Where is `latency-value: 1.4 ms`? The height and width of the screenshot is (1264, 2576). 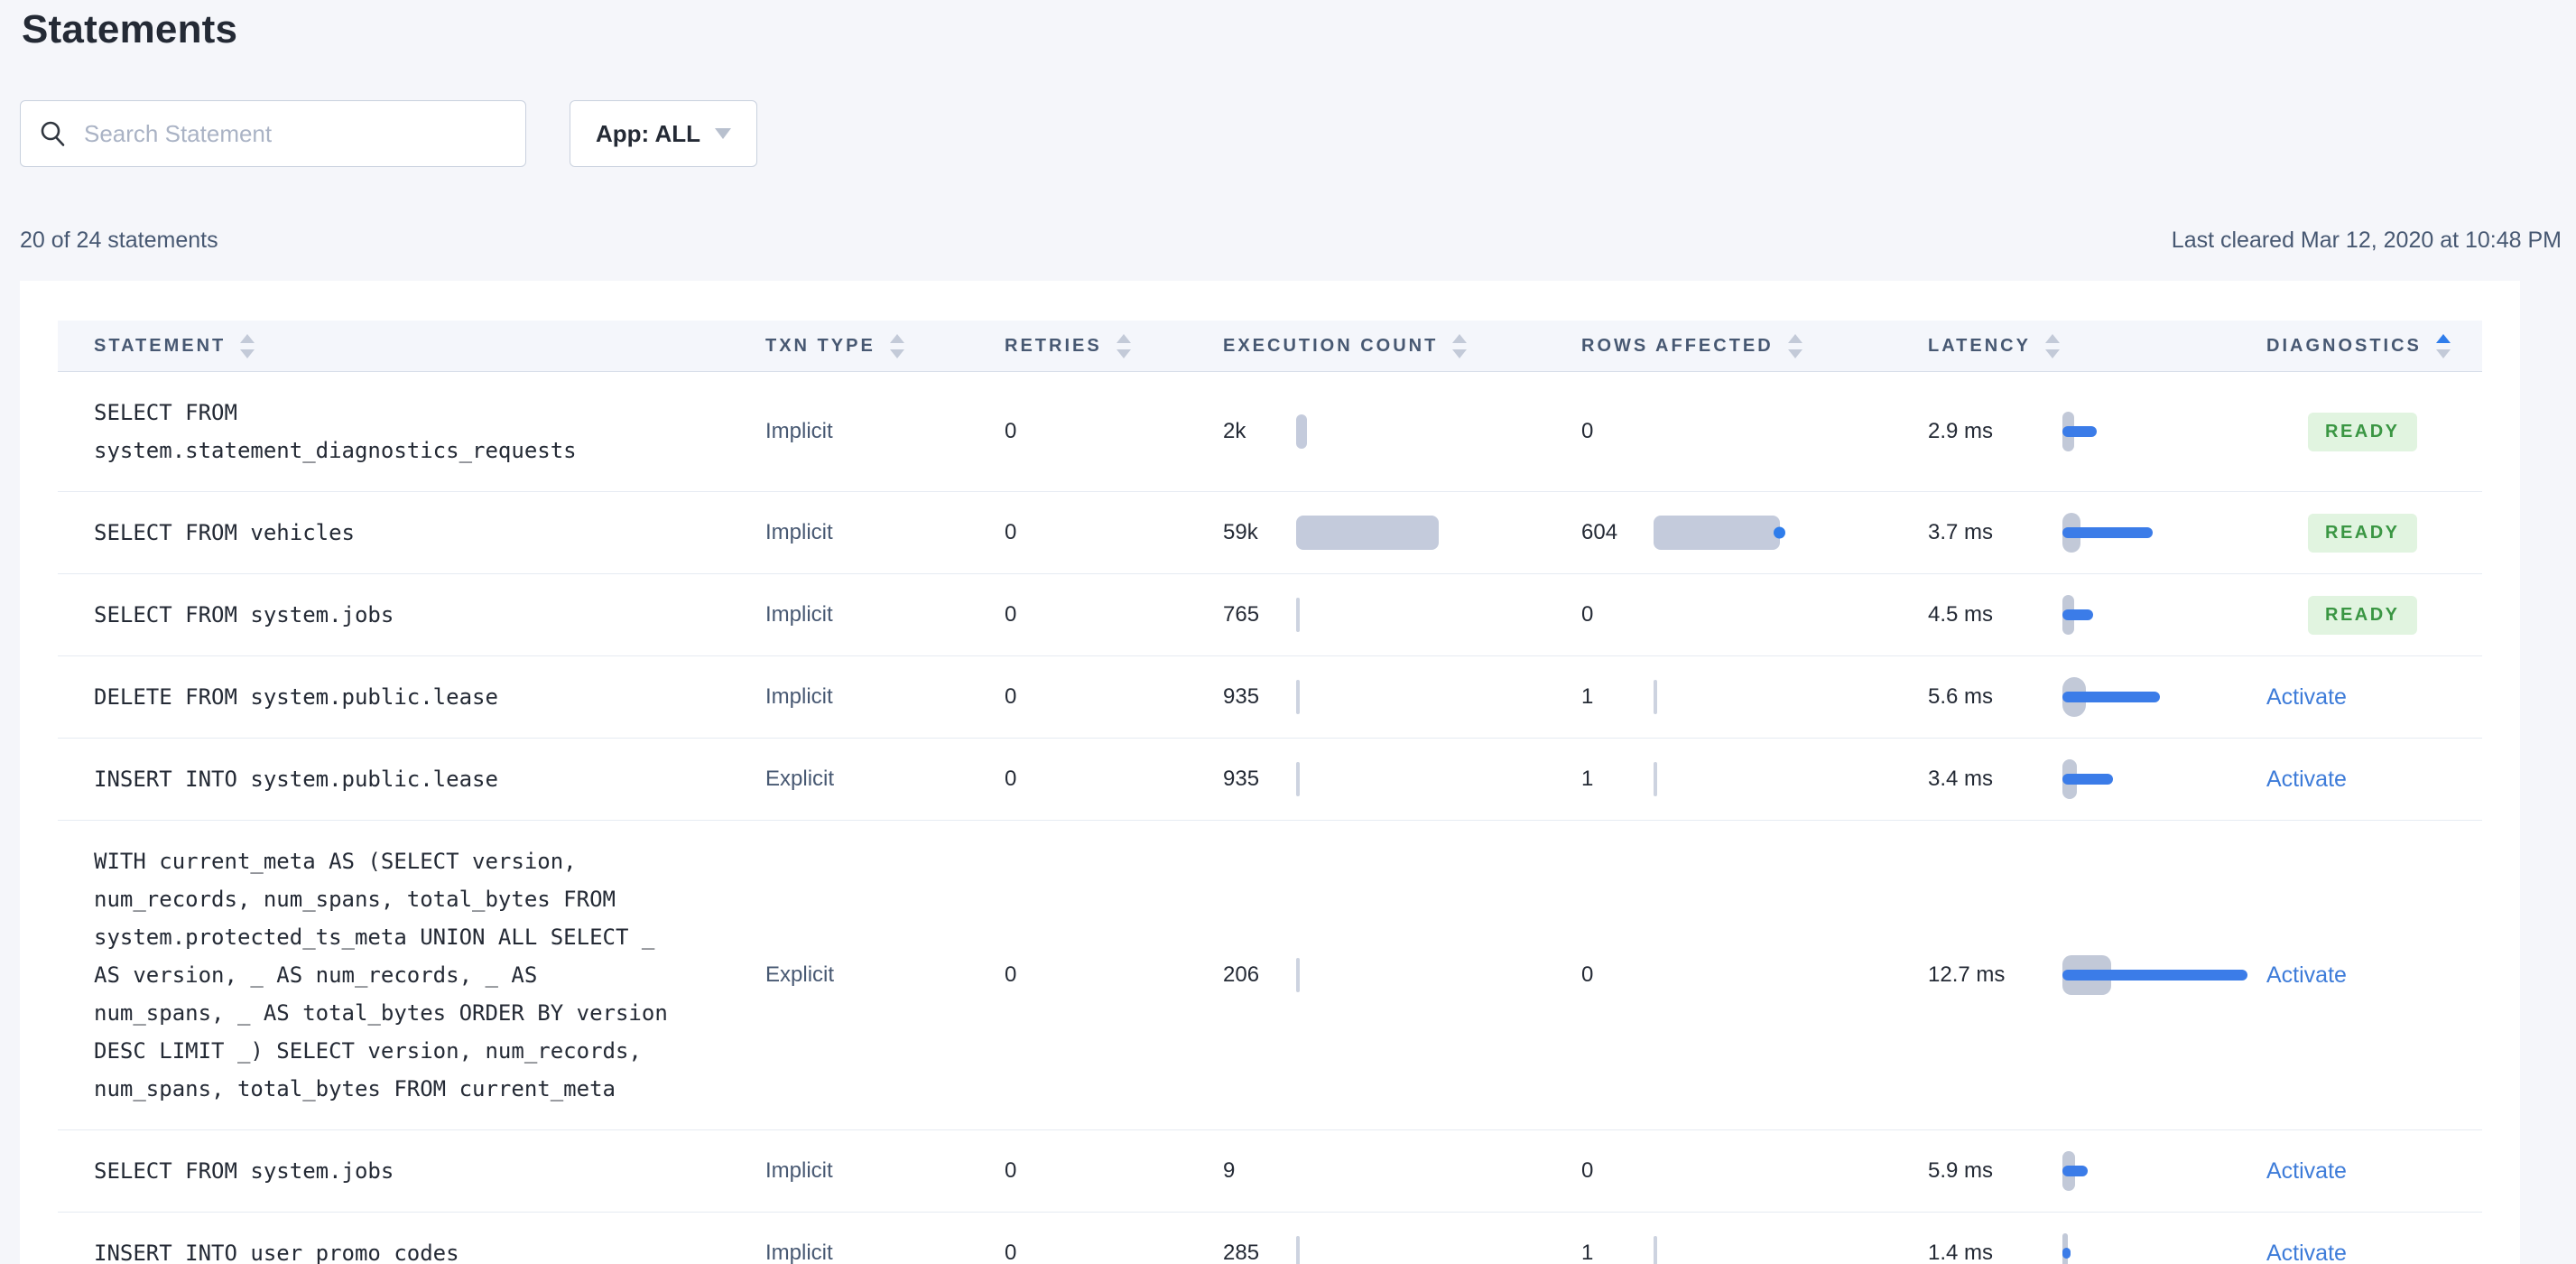
latency-value: 1.4 ms is located at coordinates (1961, 1252).